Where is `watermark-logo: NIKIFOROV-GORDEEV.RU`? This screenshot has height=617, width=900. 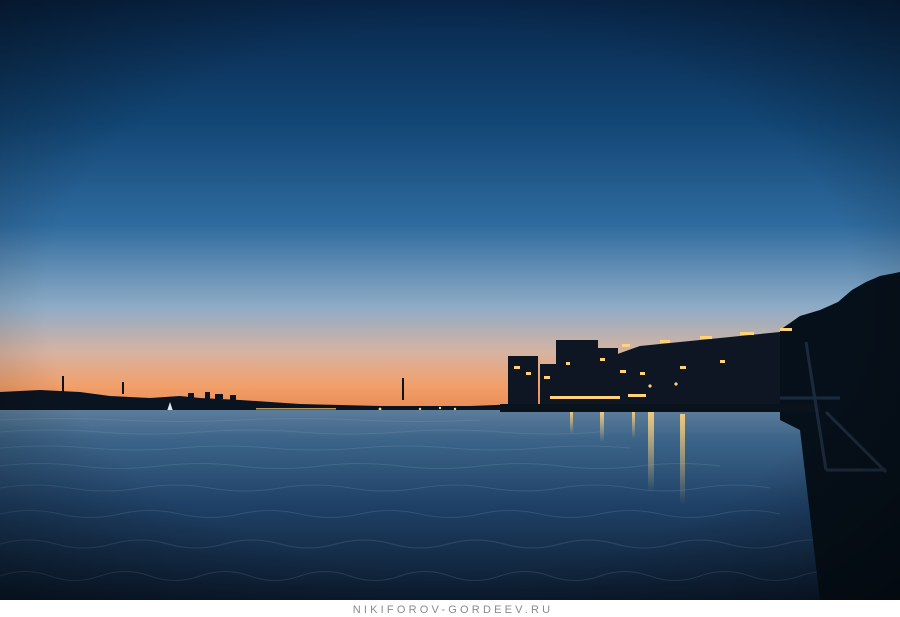
watermark-logo: NIKIFOROV-GORDEEV.RU is located at coordinates (453, 610).